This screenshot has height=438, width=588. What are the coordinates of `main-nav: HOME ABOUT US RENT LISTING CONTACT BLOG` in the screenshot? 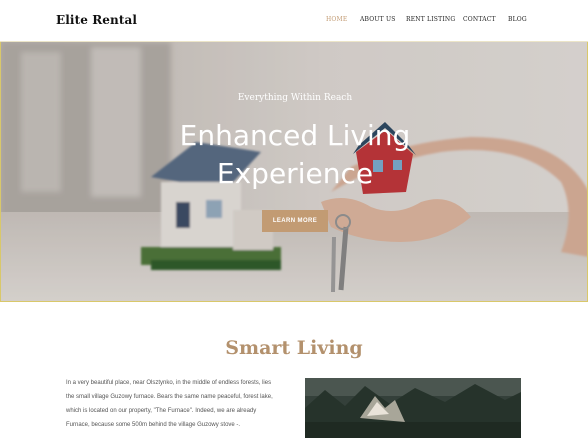 It's located at (294, 21).